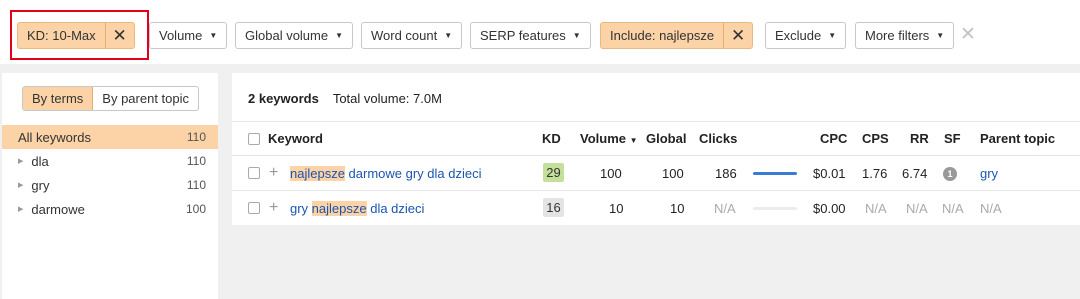  What do you see at coordinates (40, 185) in the screenshot?
I see `group-item-label: gry` at bounding box center [40, 185].